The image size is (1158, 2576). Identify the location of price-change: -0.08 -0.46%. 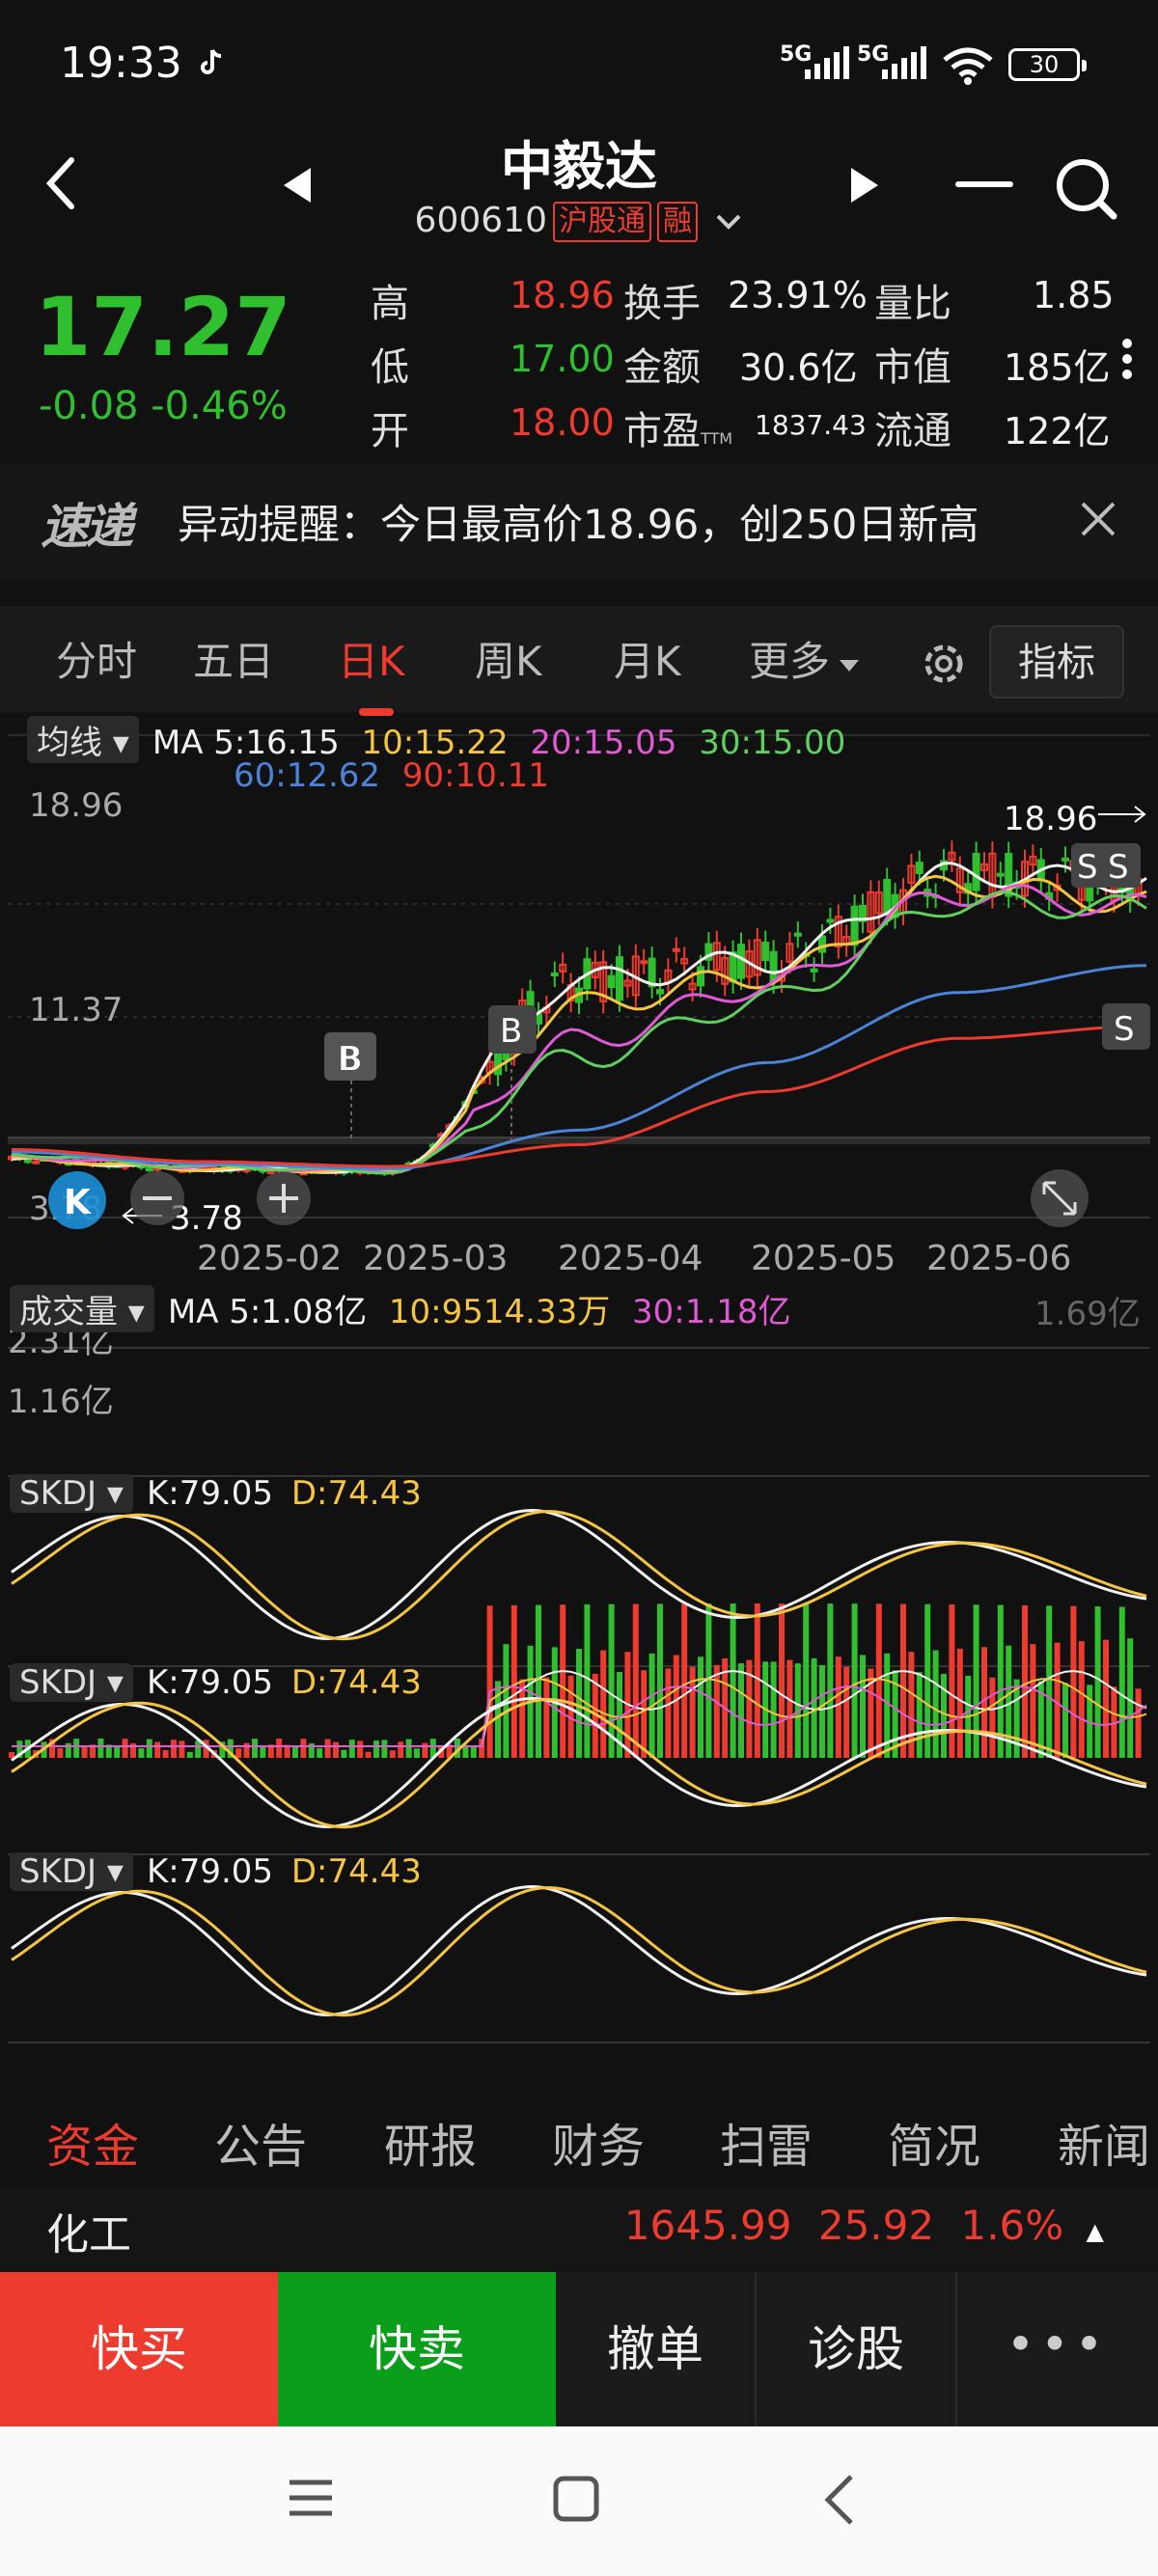
(163, 406).